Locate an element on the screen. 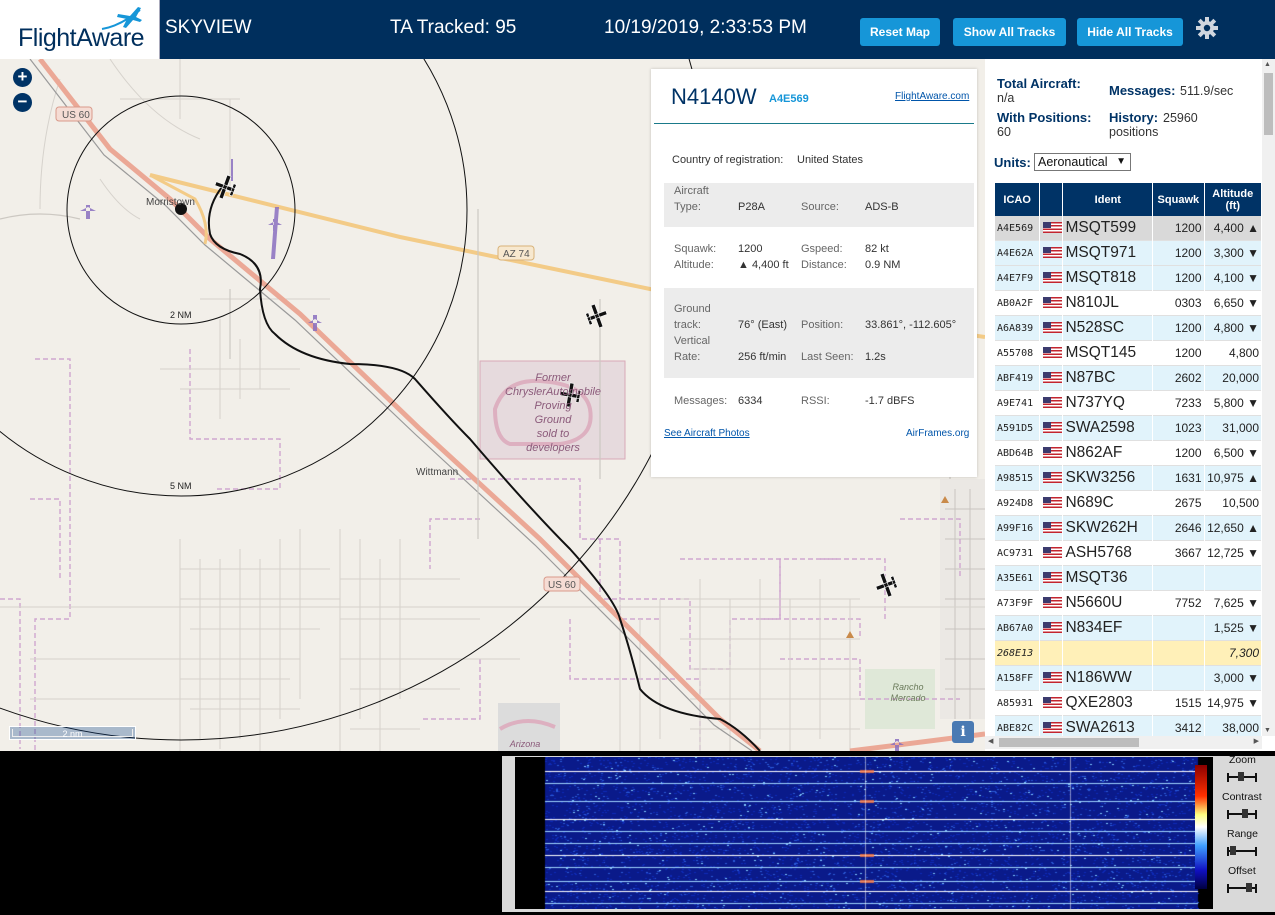 This screenshot has width=1275, height=915. row-altitude: 3,000 ▼ is located at coordinates (1232, 678).